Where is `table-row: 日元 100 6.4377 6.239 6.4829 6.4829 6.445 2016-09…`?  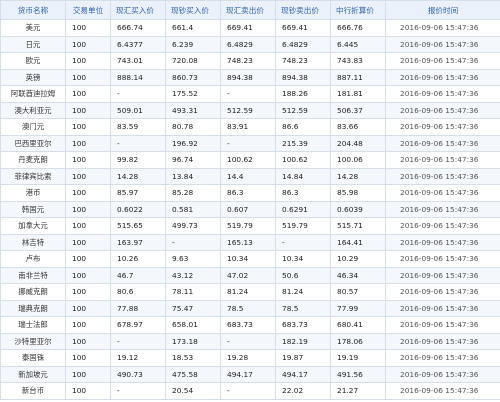
table-row: 日元 100 6.4377 6.239 6.4829 6.4829 6.445 2016-09… is located at coordinates (250, 44).